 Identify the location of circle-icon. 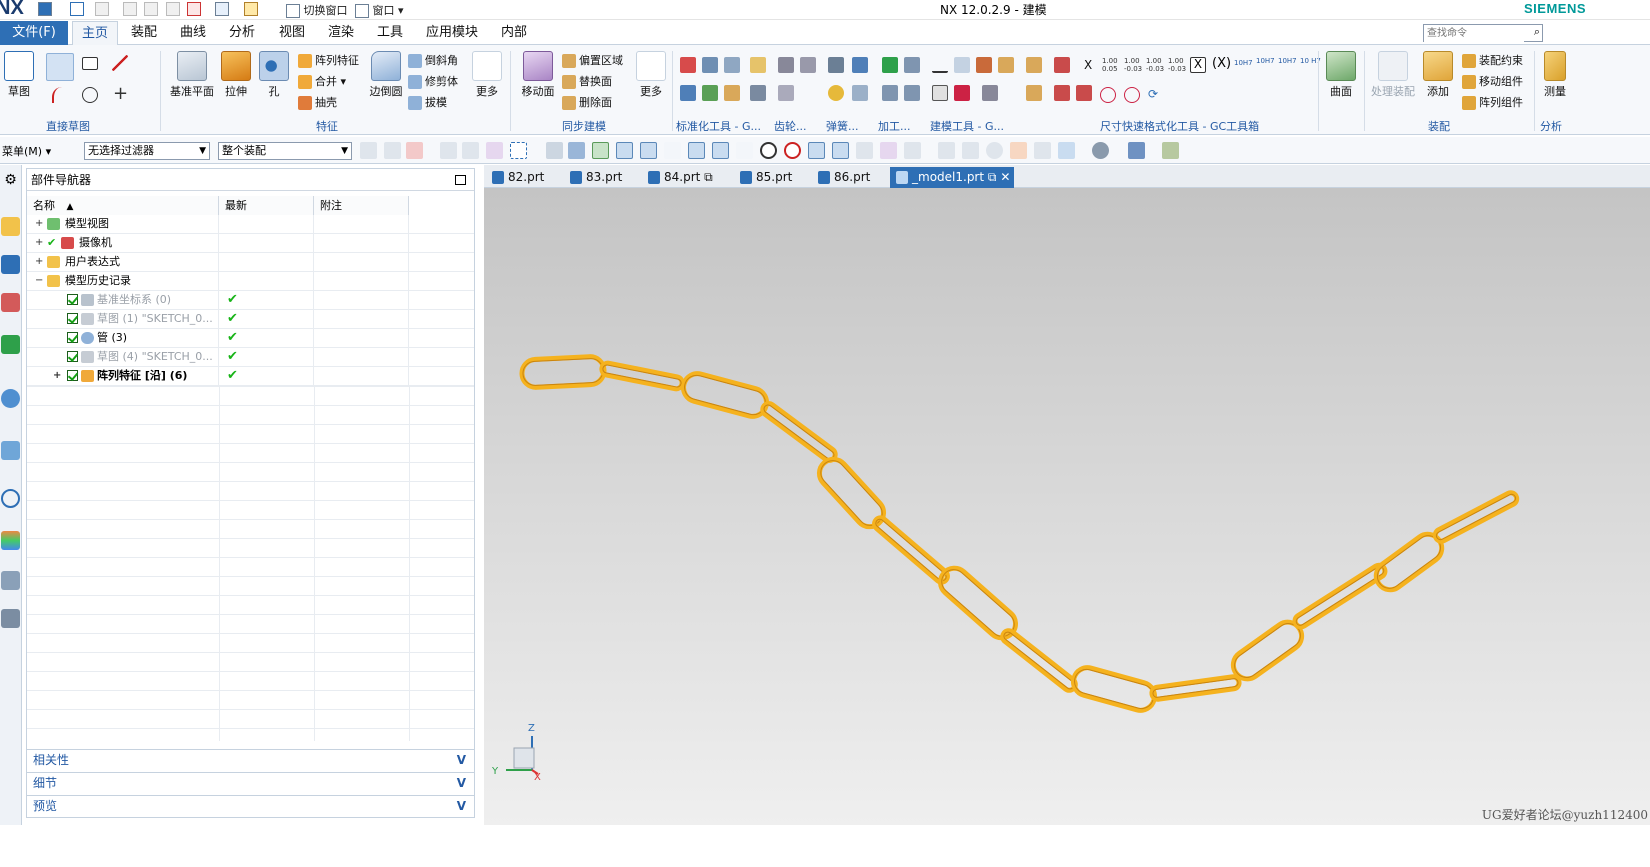
(90, 95).